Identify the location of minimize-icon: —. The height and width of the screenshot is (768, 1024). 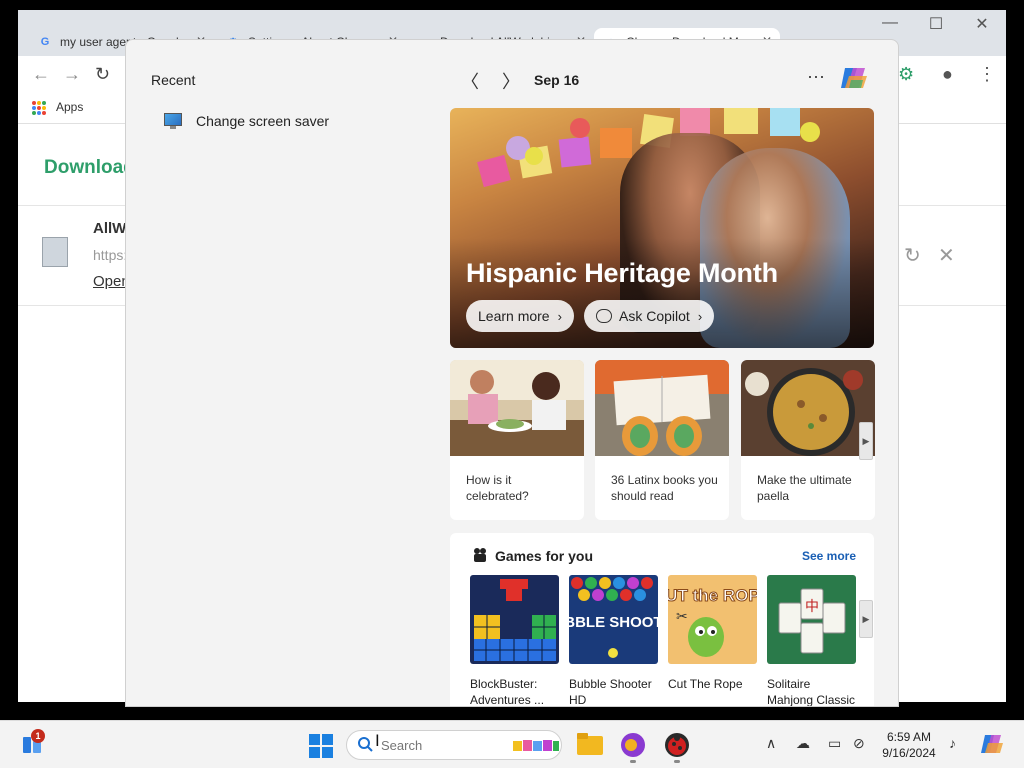
(890, 23).